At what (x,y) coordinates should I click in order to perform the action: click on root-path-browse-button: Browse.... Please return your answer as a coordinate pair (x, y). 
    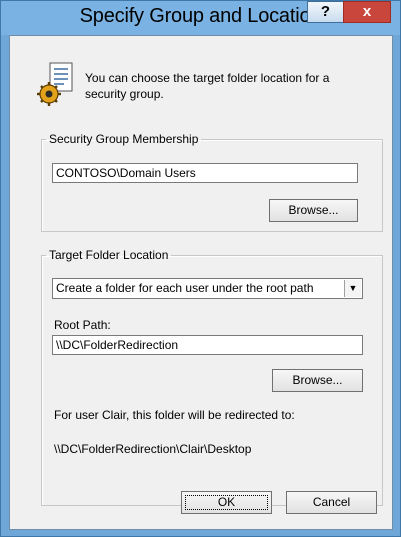
    Looking at the image, I should click on (317, 380).